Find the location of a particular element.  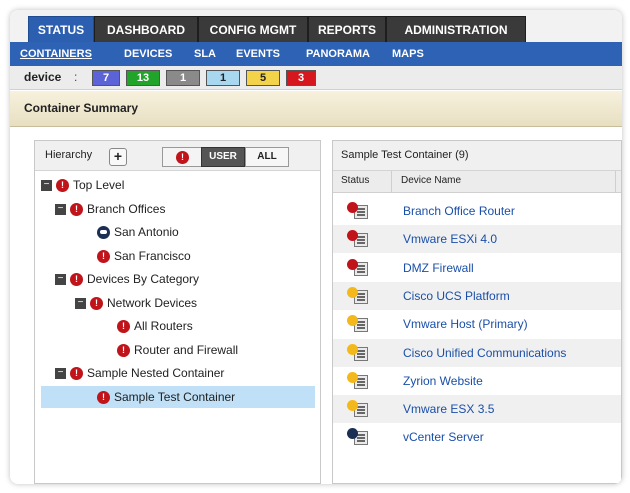

device-name-link: Vmware ESX 3.5 is located at coordinates (448, 409).